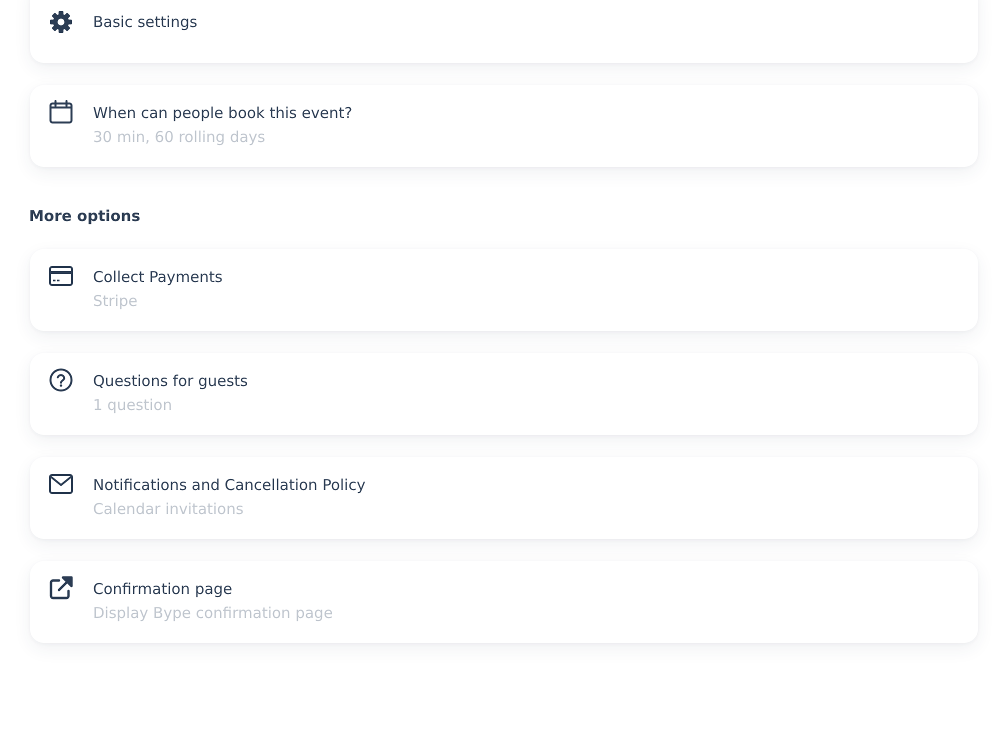  What do you see at coordinates (229, 485) in the screenshot?
I see `card-title: Notifications and Cancellation Policy` at bounding box center [229, 485].